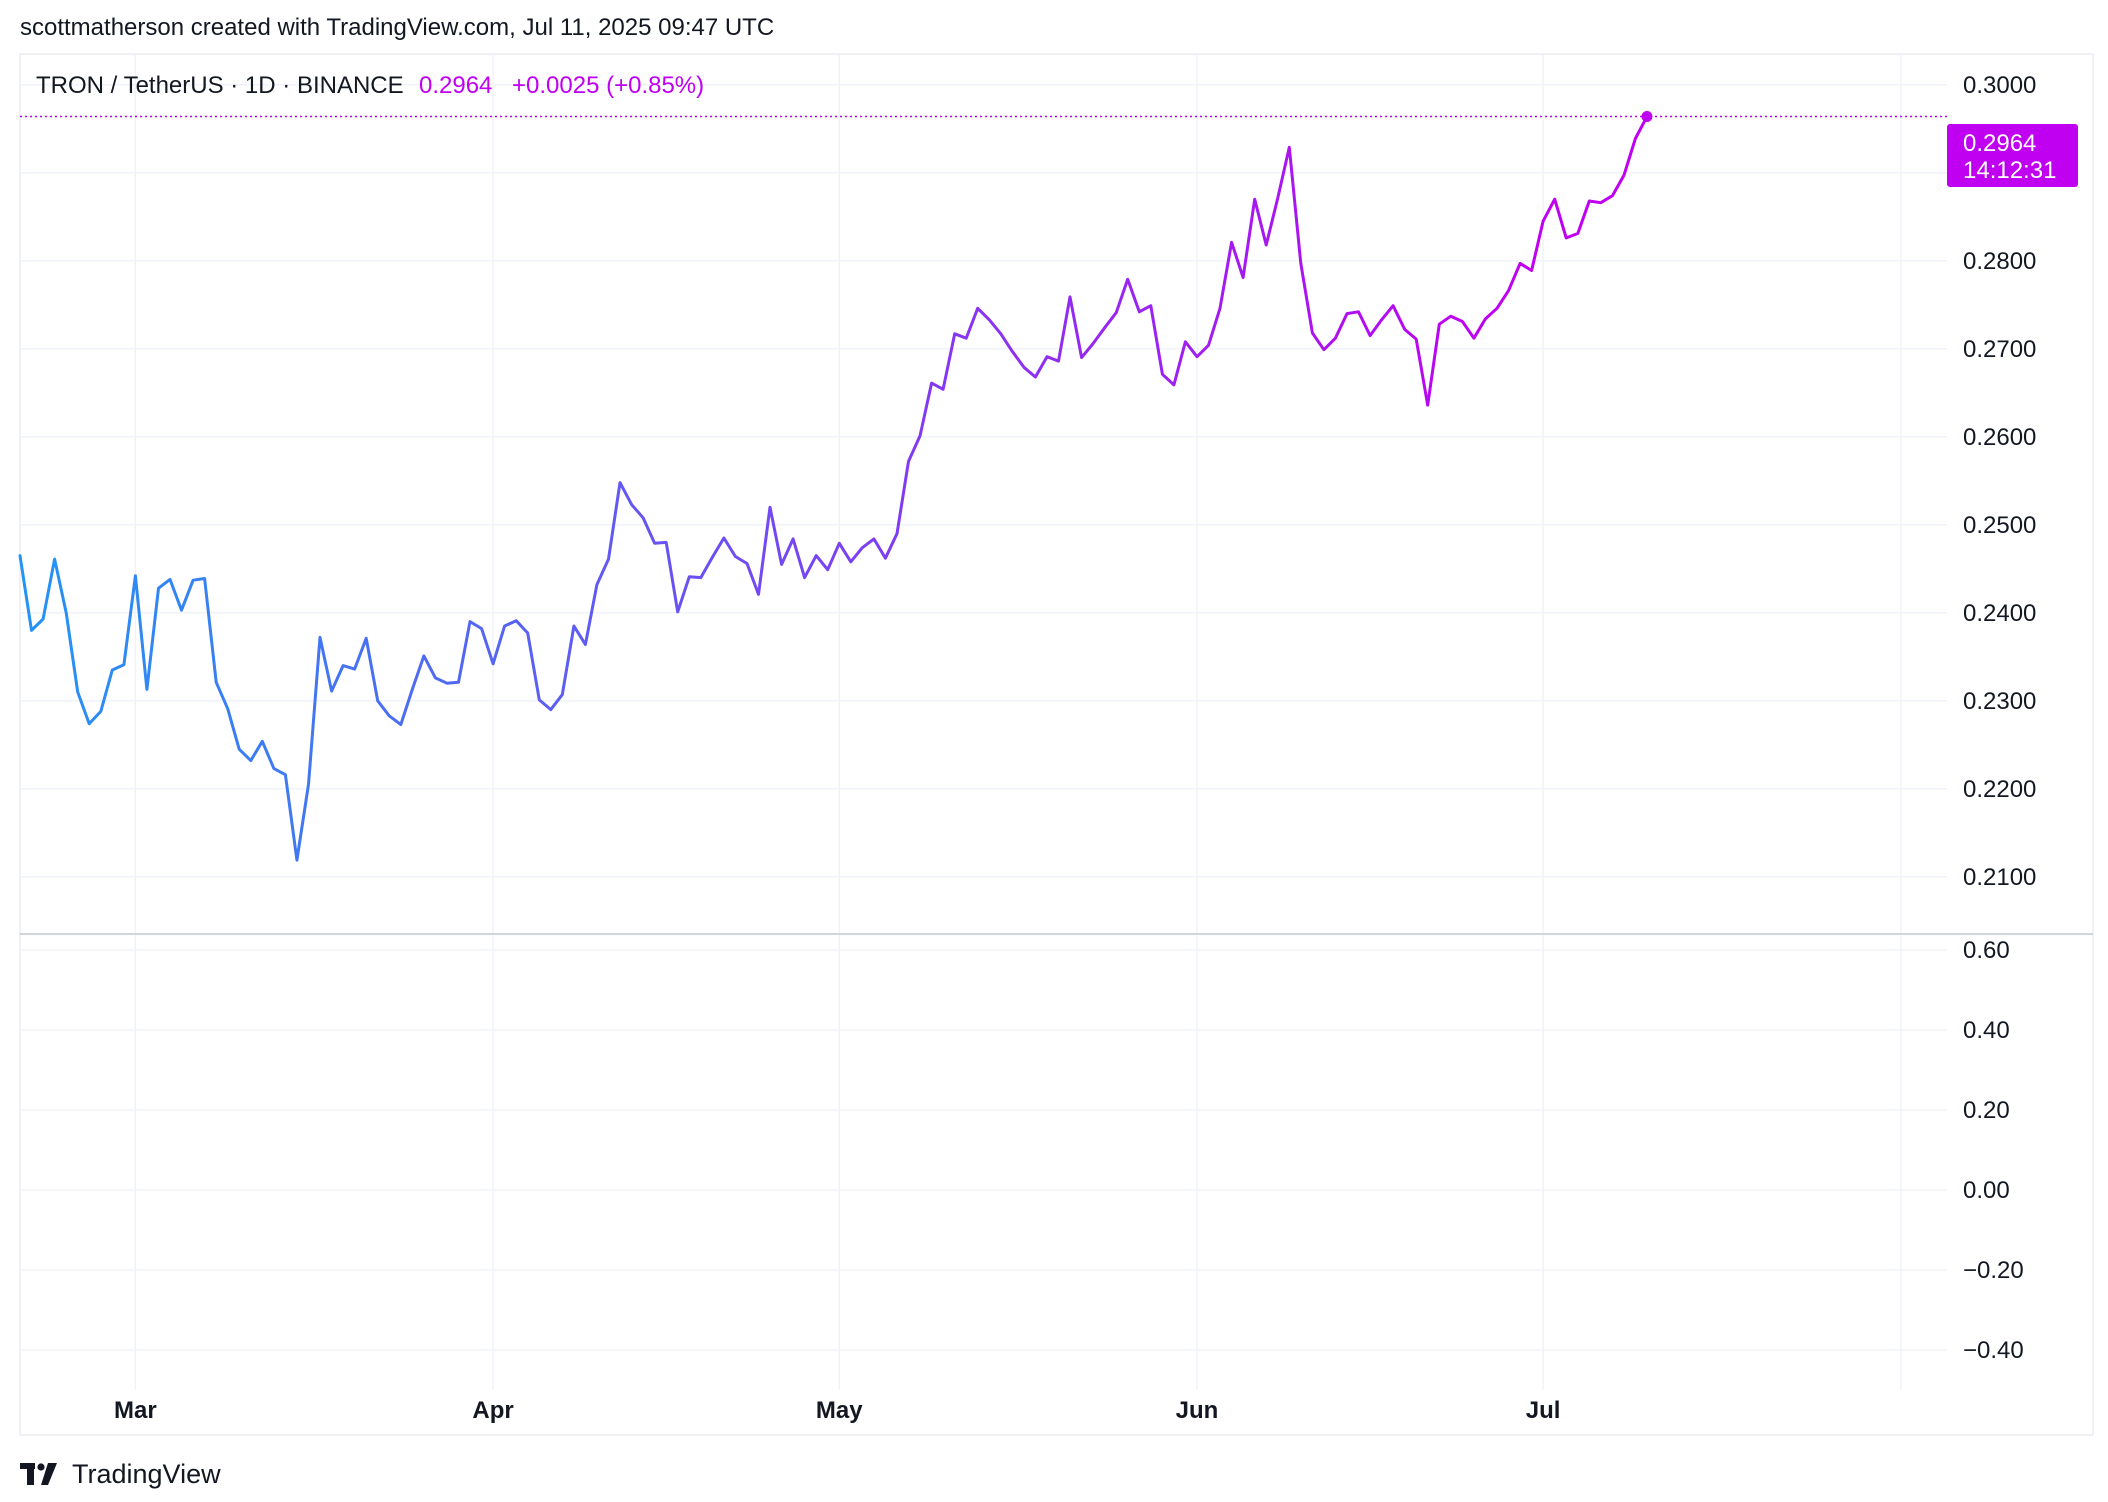 The height and width of the screenshot is (1502, 2108). What do you see at coordinates (146, 1473) in the screenshot?
I see `tradingview-wordmark: TradingView` at bounding box center [146, 1473].